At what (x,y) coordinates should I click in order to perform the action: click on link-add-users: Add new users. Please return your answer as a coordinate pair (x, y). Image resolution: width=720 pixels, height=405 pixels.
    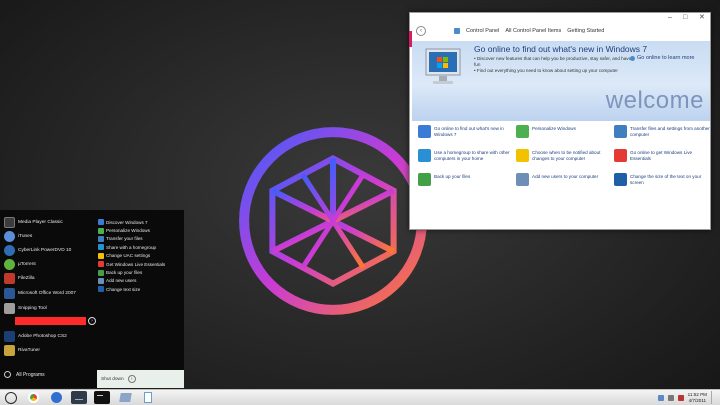
    Looking at the image, I should click on (141, 281).